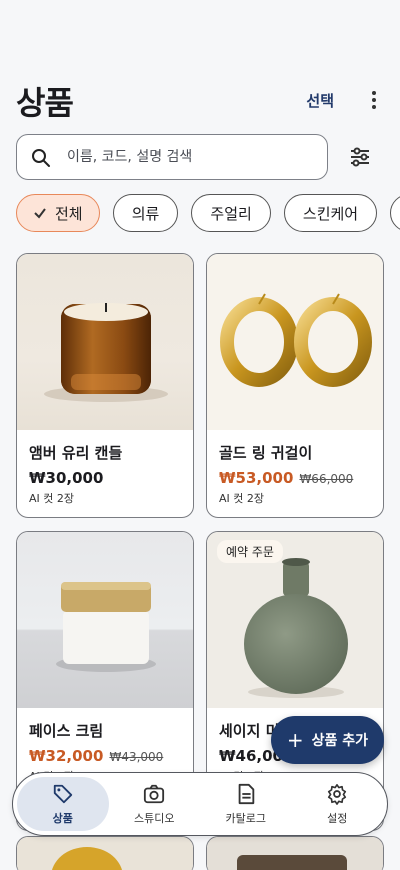 Image resolution: width=400 pixels, height=870 pixels. I want to click on add-product-button: + 상품 추가, so click(327, 740).